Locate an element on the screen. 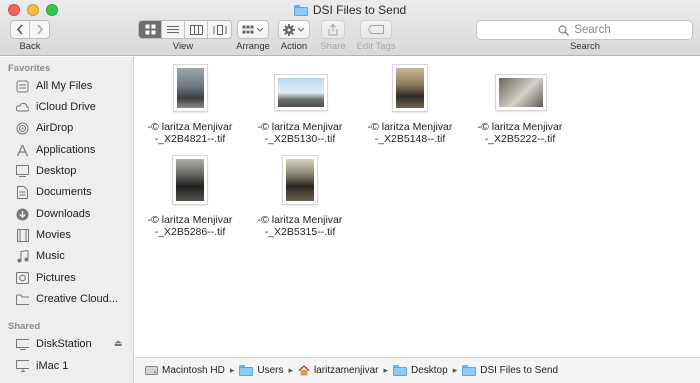 The width and height of the screenshot is (700, 383). path-item-label: laritzamenjivar is located at coordinates (346, 370).